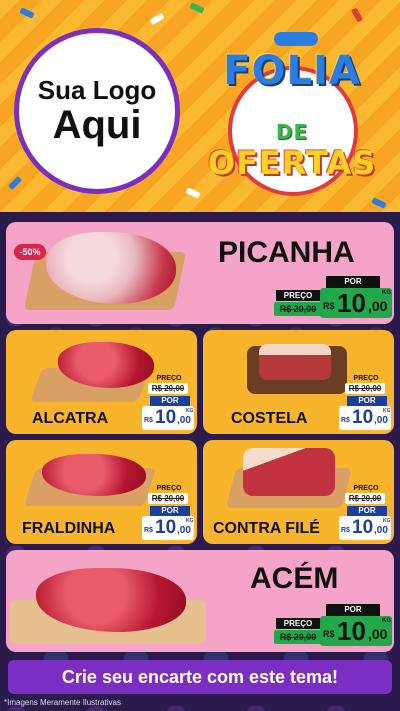 This screenshot has height=711, width=400. I want to click on product-name: CONTRA FILÉ, so click(266, 528).